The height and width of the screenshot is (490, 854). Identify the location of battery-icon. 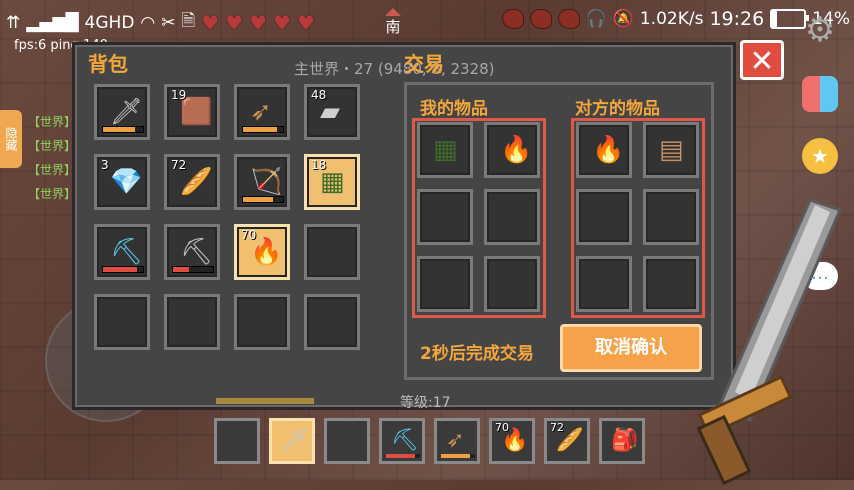
(790, 19).